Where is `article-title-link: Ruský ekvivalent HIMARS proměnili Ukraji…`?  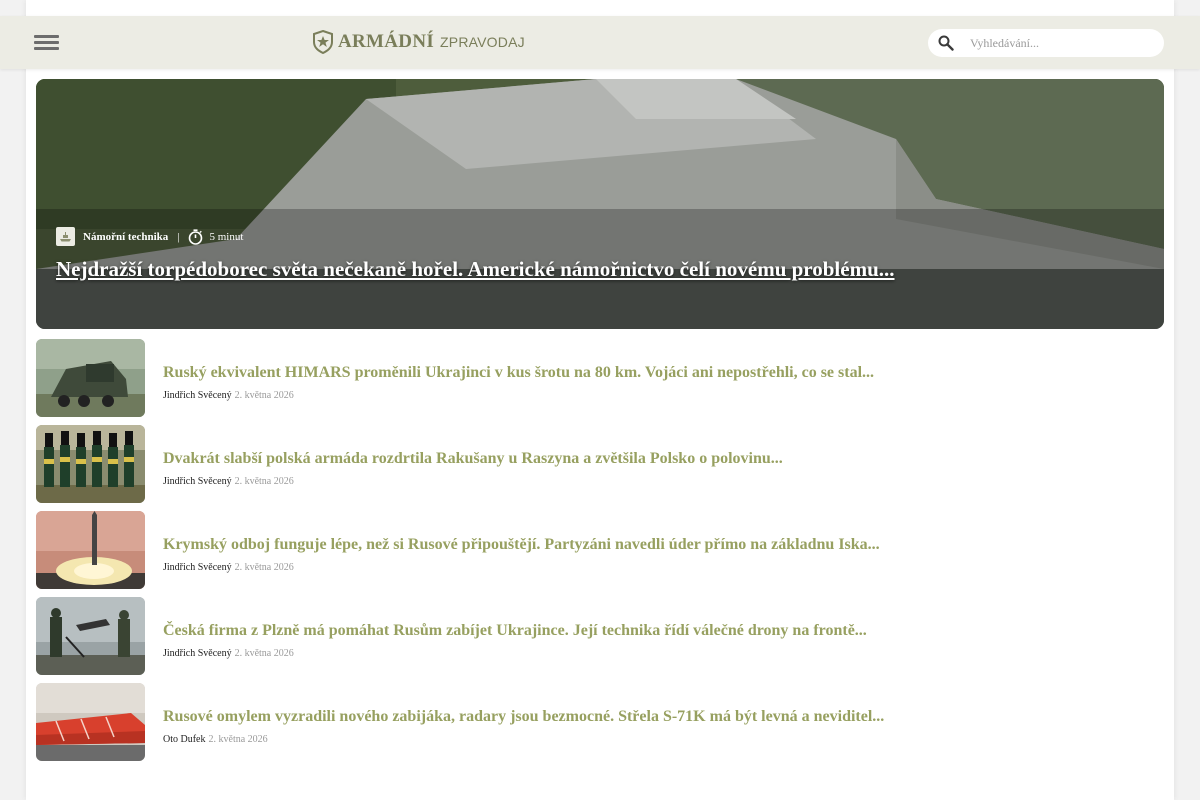 article-title-link: Ruský ekvivalent HIMARS proměnili Ukraji… is located at coordinates (518, 373).